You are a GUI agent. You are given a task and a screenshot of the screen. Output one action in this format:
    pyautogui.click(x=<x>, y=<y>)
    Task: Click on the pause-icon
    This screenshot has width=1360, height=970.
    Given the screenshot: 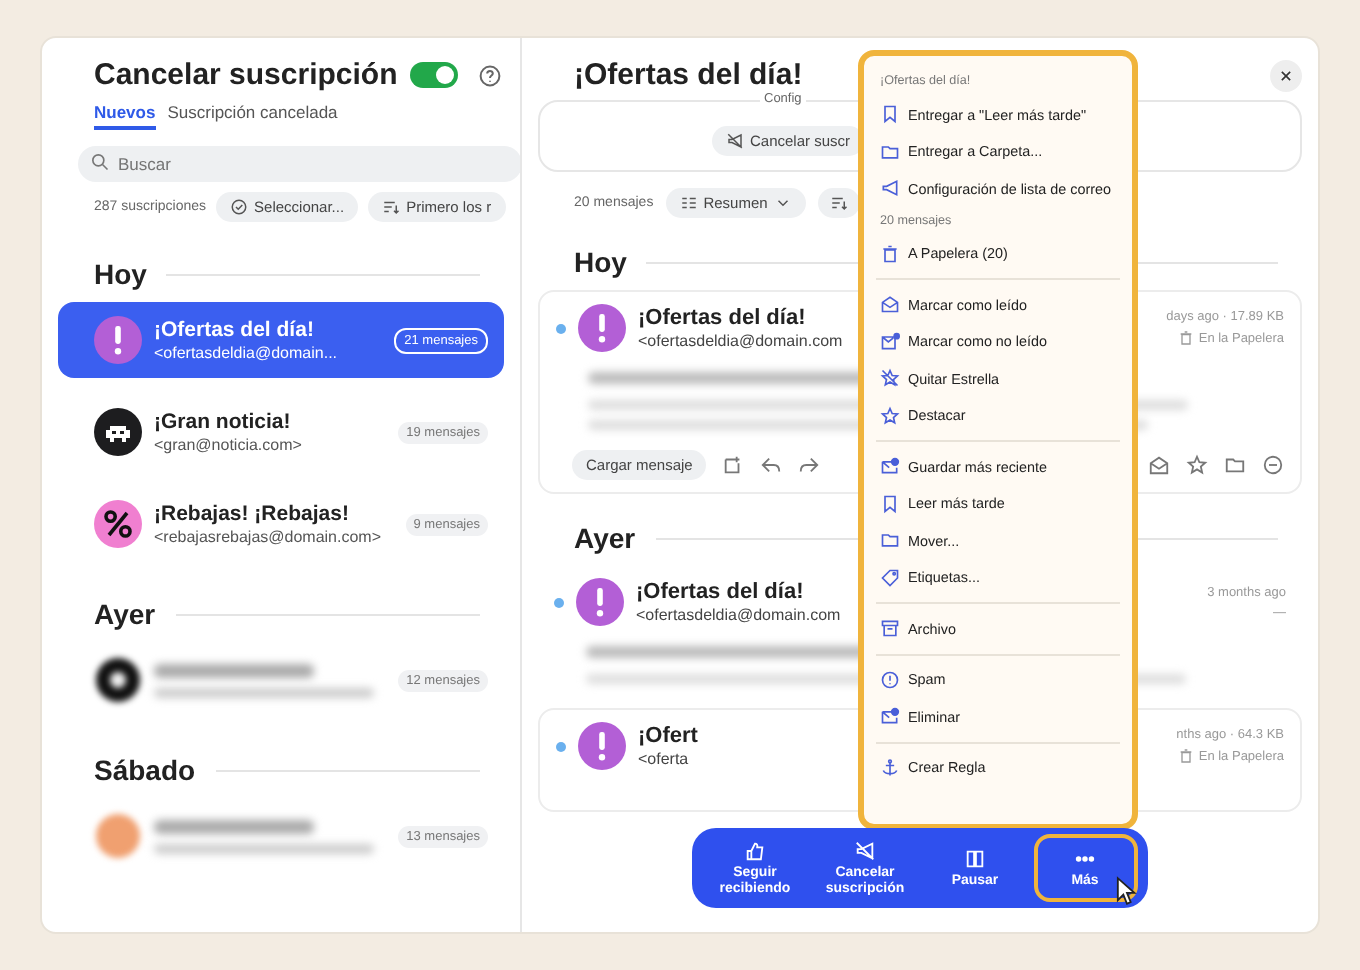 What is the action you would take?
    pyautogui.click(x=975, y=858)
    